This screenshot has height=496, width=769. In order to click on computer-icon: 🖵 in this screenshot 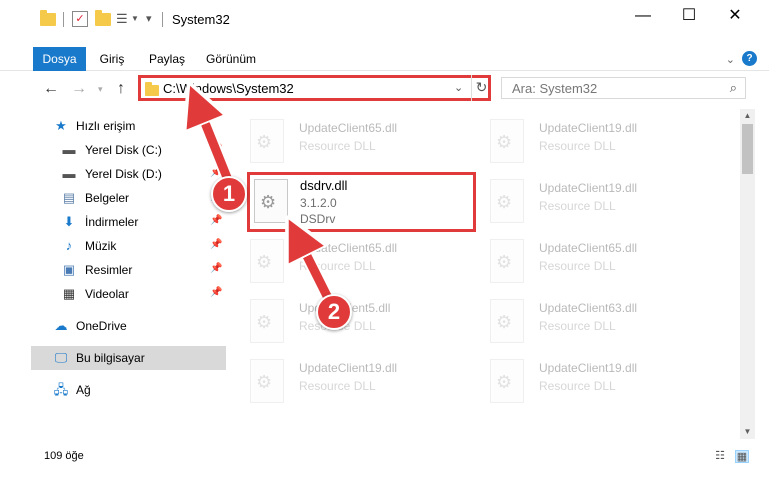, I will do `click(61, 357)`.